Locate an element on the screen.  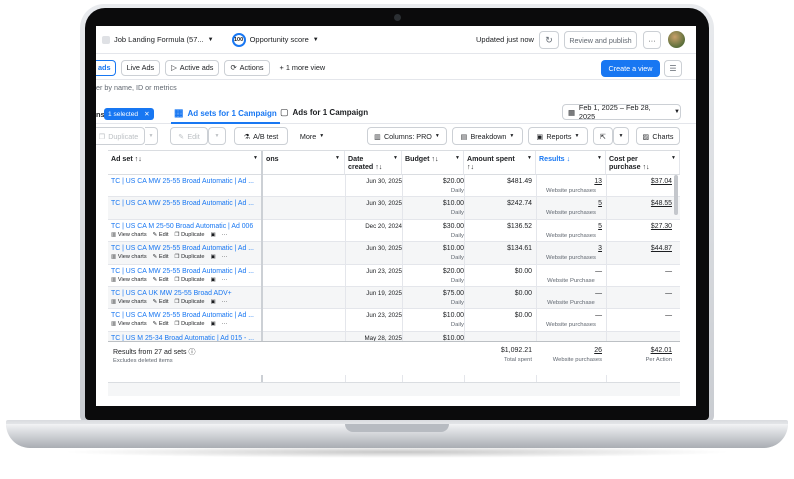
col-amount-spent: Amount spent ↑↓ ▼ is located at coordinates (500, 163).